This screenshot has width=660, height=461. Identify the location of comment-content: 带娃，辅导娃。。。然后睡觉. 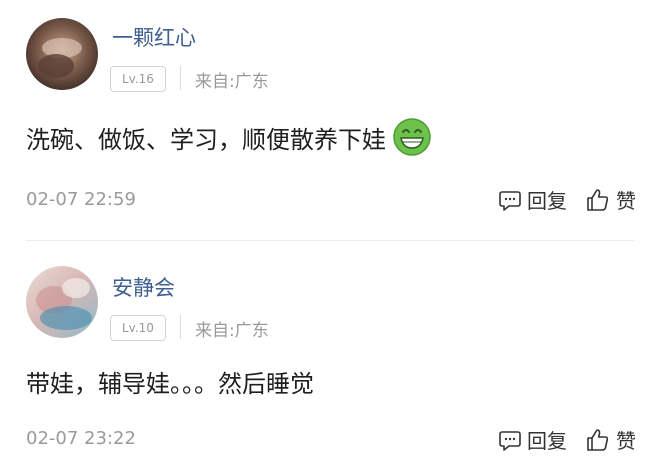
(170, 381).